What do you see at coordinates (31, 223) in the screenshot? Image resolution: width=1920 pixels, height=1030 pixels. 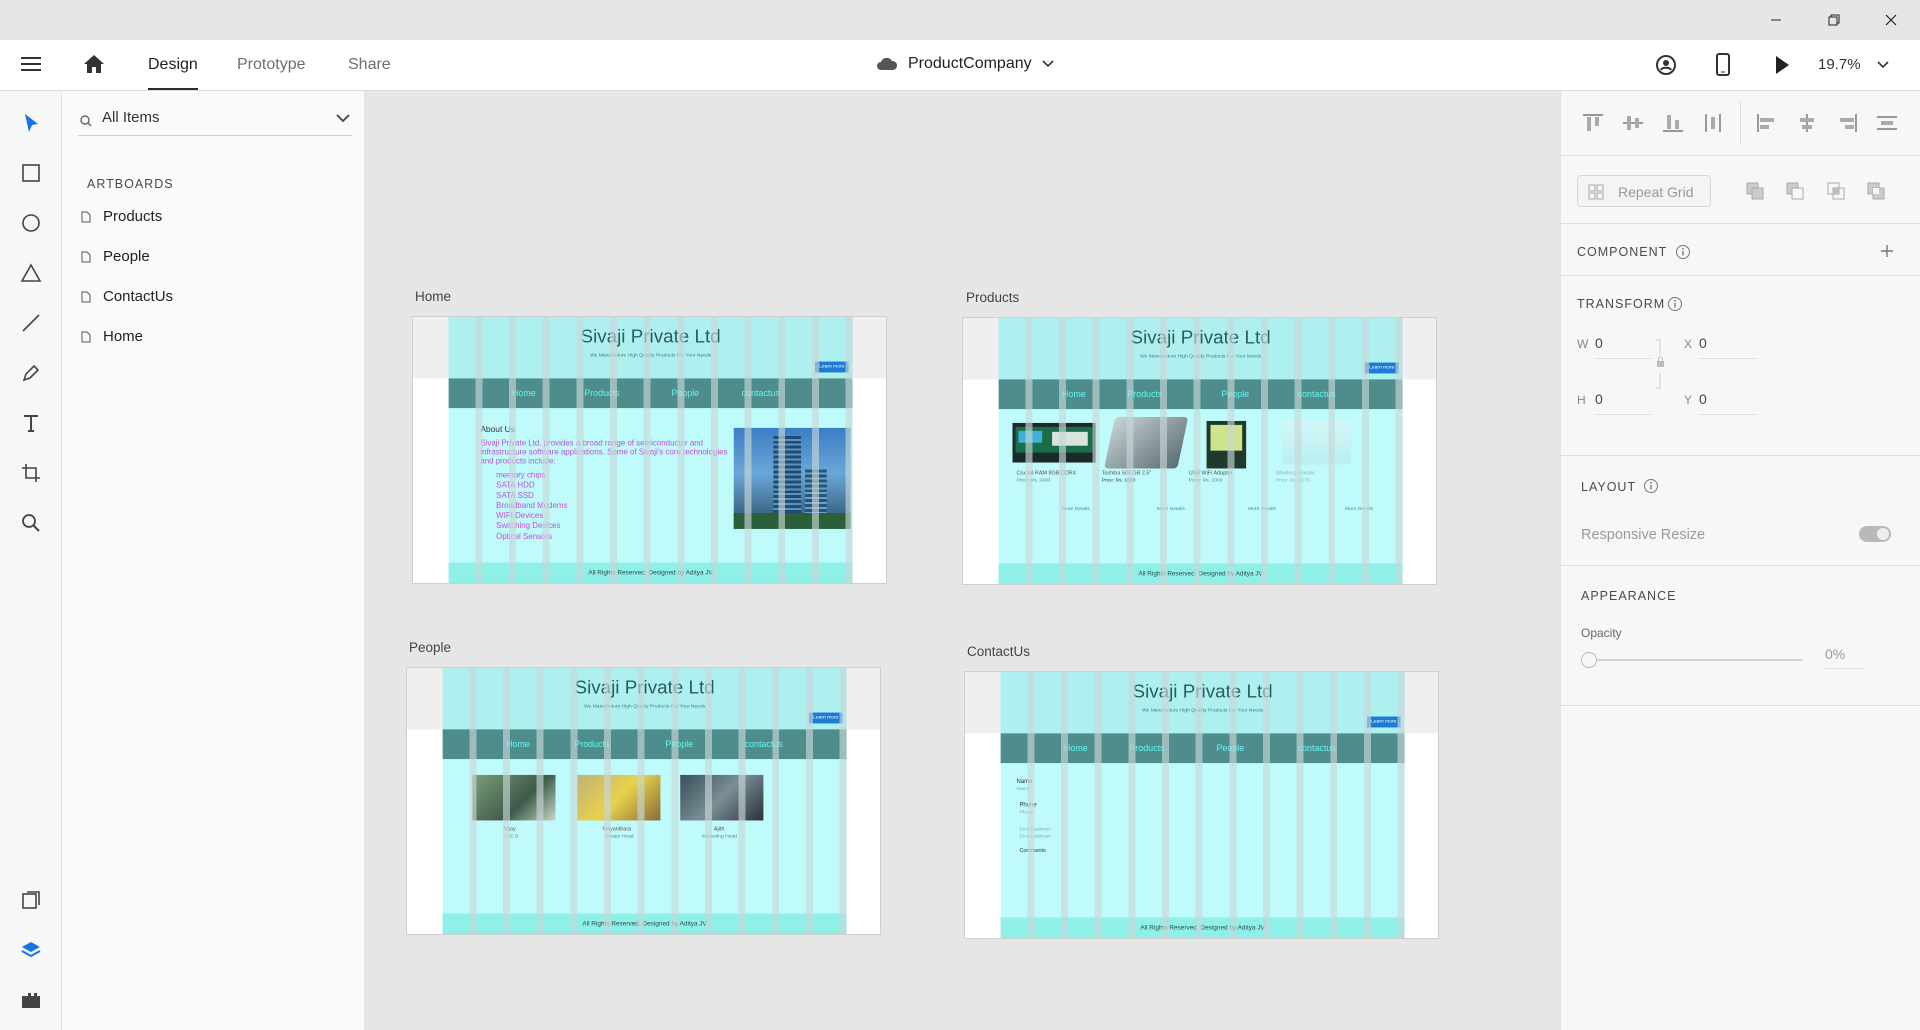 I see `ellipse-tool` at bounding box center [31, 223].